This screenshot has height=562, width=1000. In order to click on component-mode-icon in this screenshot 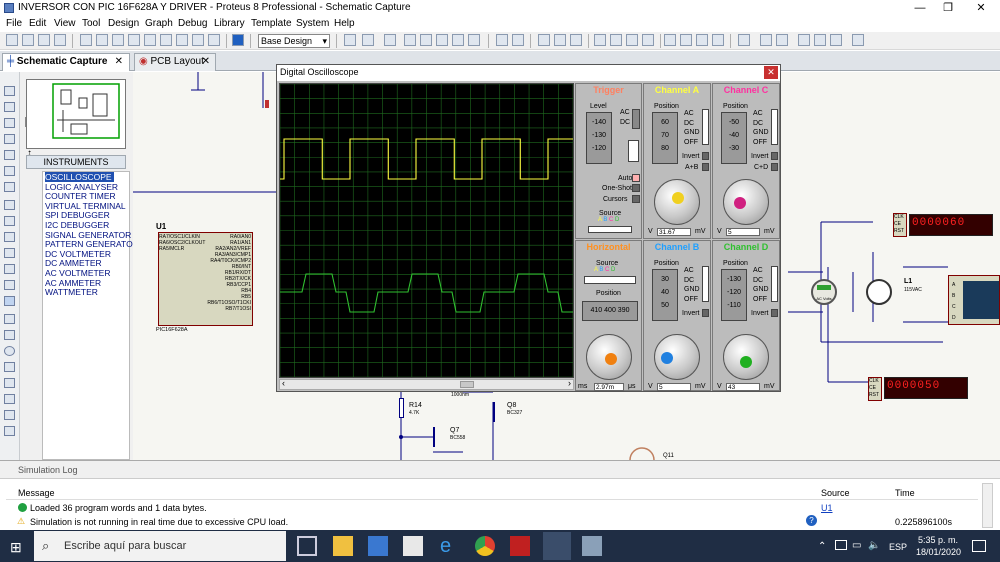, I will do `click(9, 107)`.